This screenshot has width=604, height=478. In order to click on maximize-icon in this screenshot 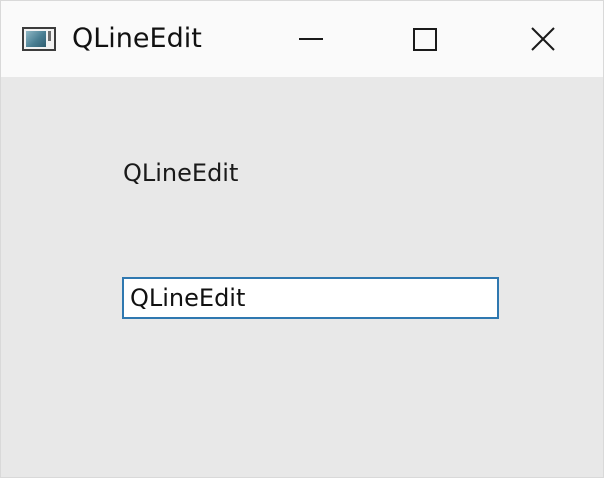, I will do `click(425, 39)`.